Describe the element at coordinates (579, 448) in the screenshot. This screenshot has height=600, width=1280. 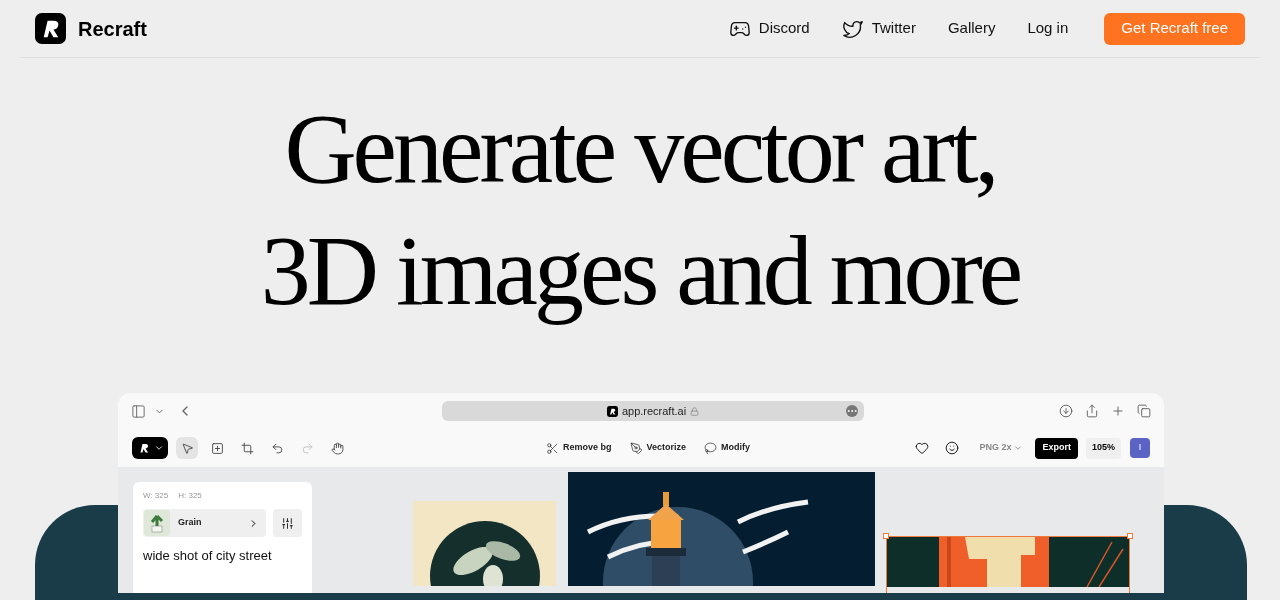
I see `action-button: Remove bg` at that location.